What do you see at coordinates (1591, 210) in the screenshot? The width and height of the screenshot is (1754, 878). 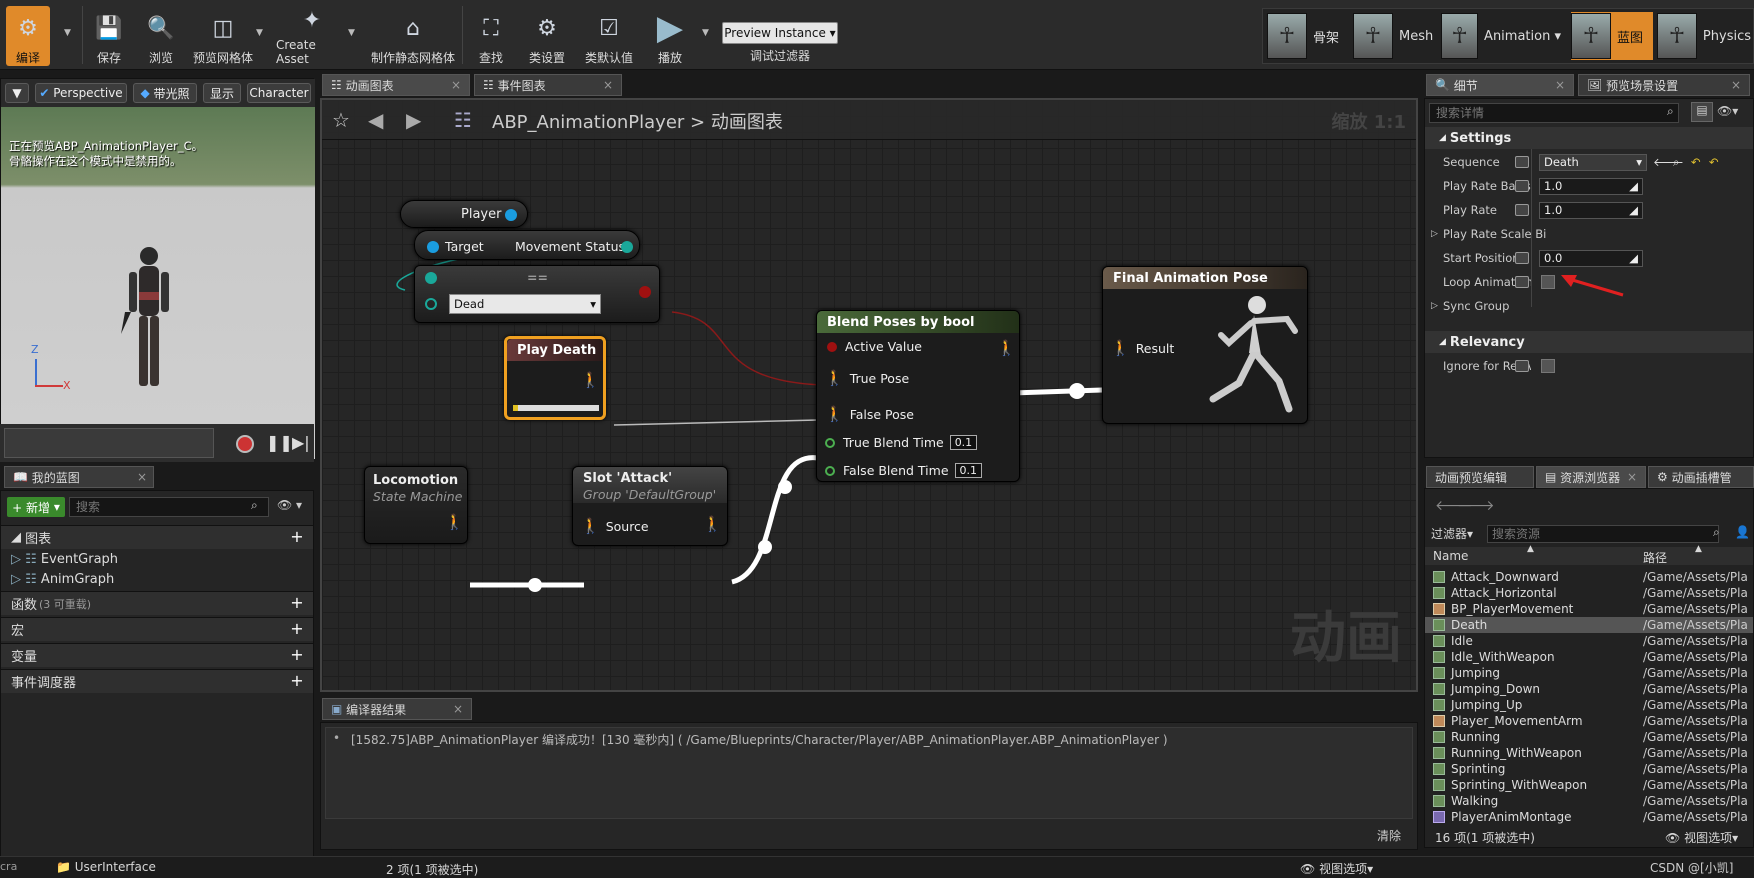 I see `play-rate-input: 1.0 ◢` at bounding box center [1591, 210].